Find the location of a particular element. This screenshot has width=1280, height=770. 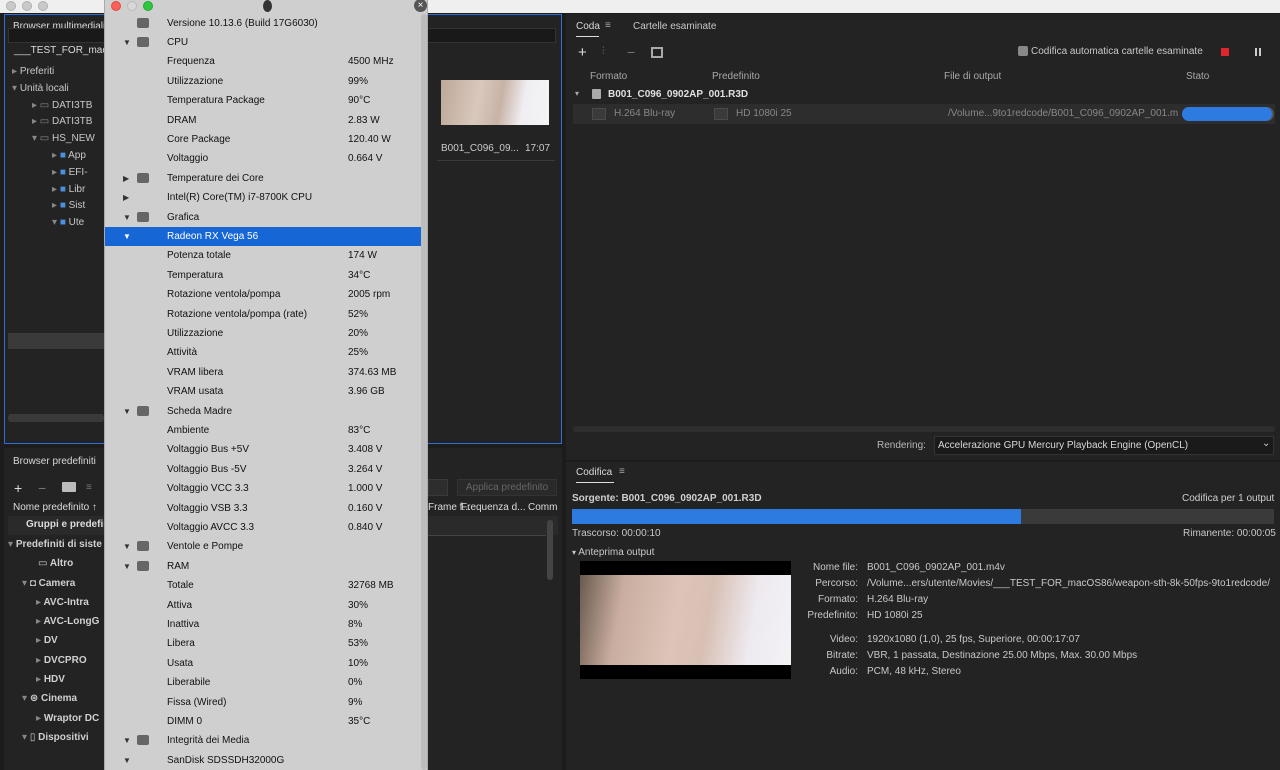

minimize-window-button is located at coordinates (27, 6).